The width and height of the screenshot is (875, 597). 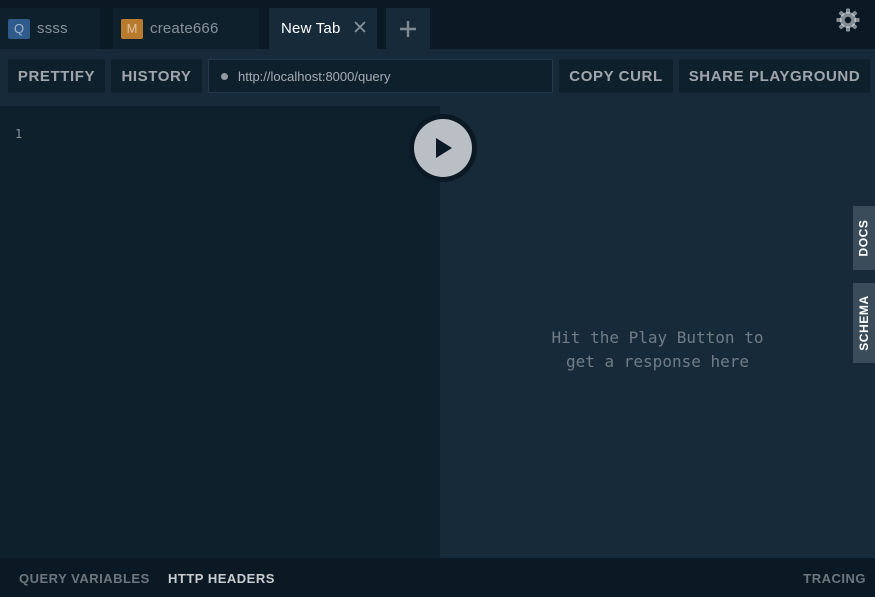 What do you see at coordinates (657, 361) in the screenshot?
I see `placeholder-line: get a response here` at bounding box center [657, 361].